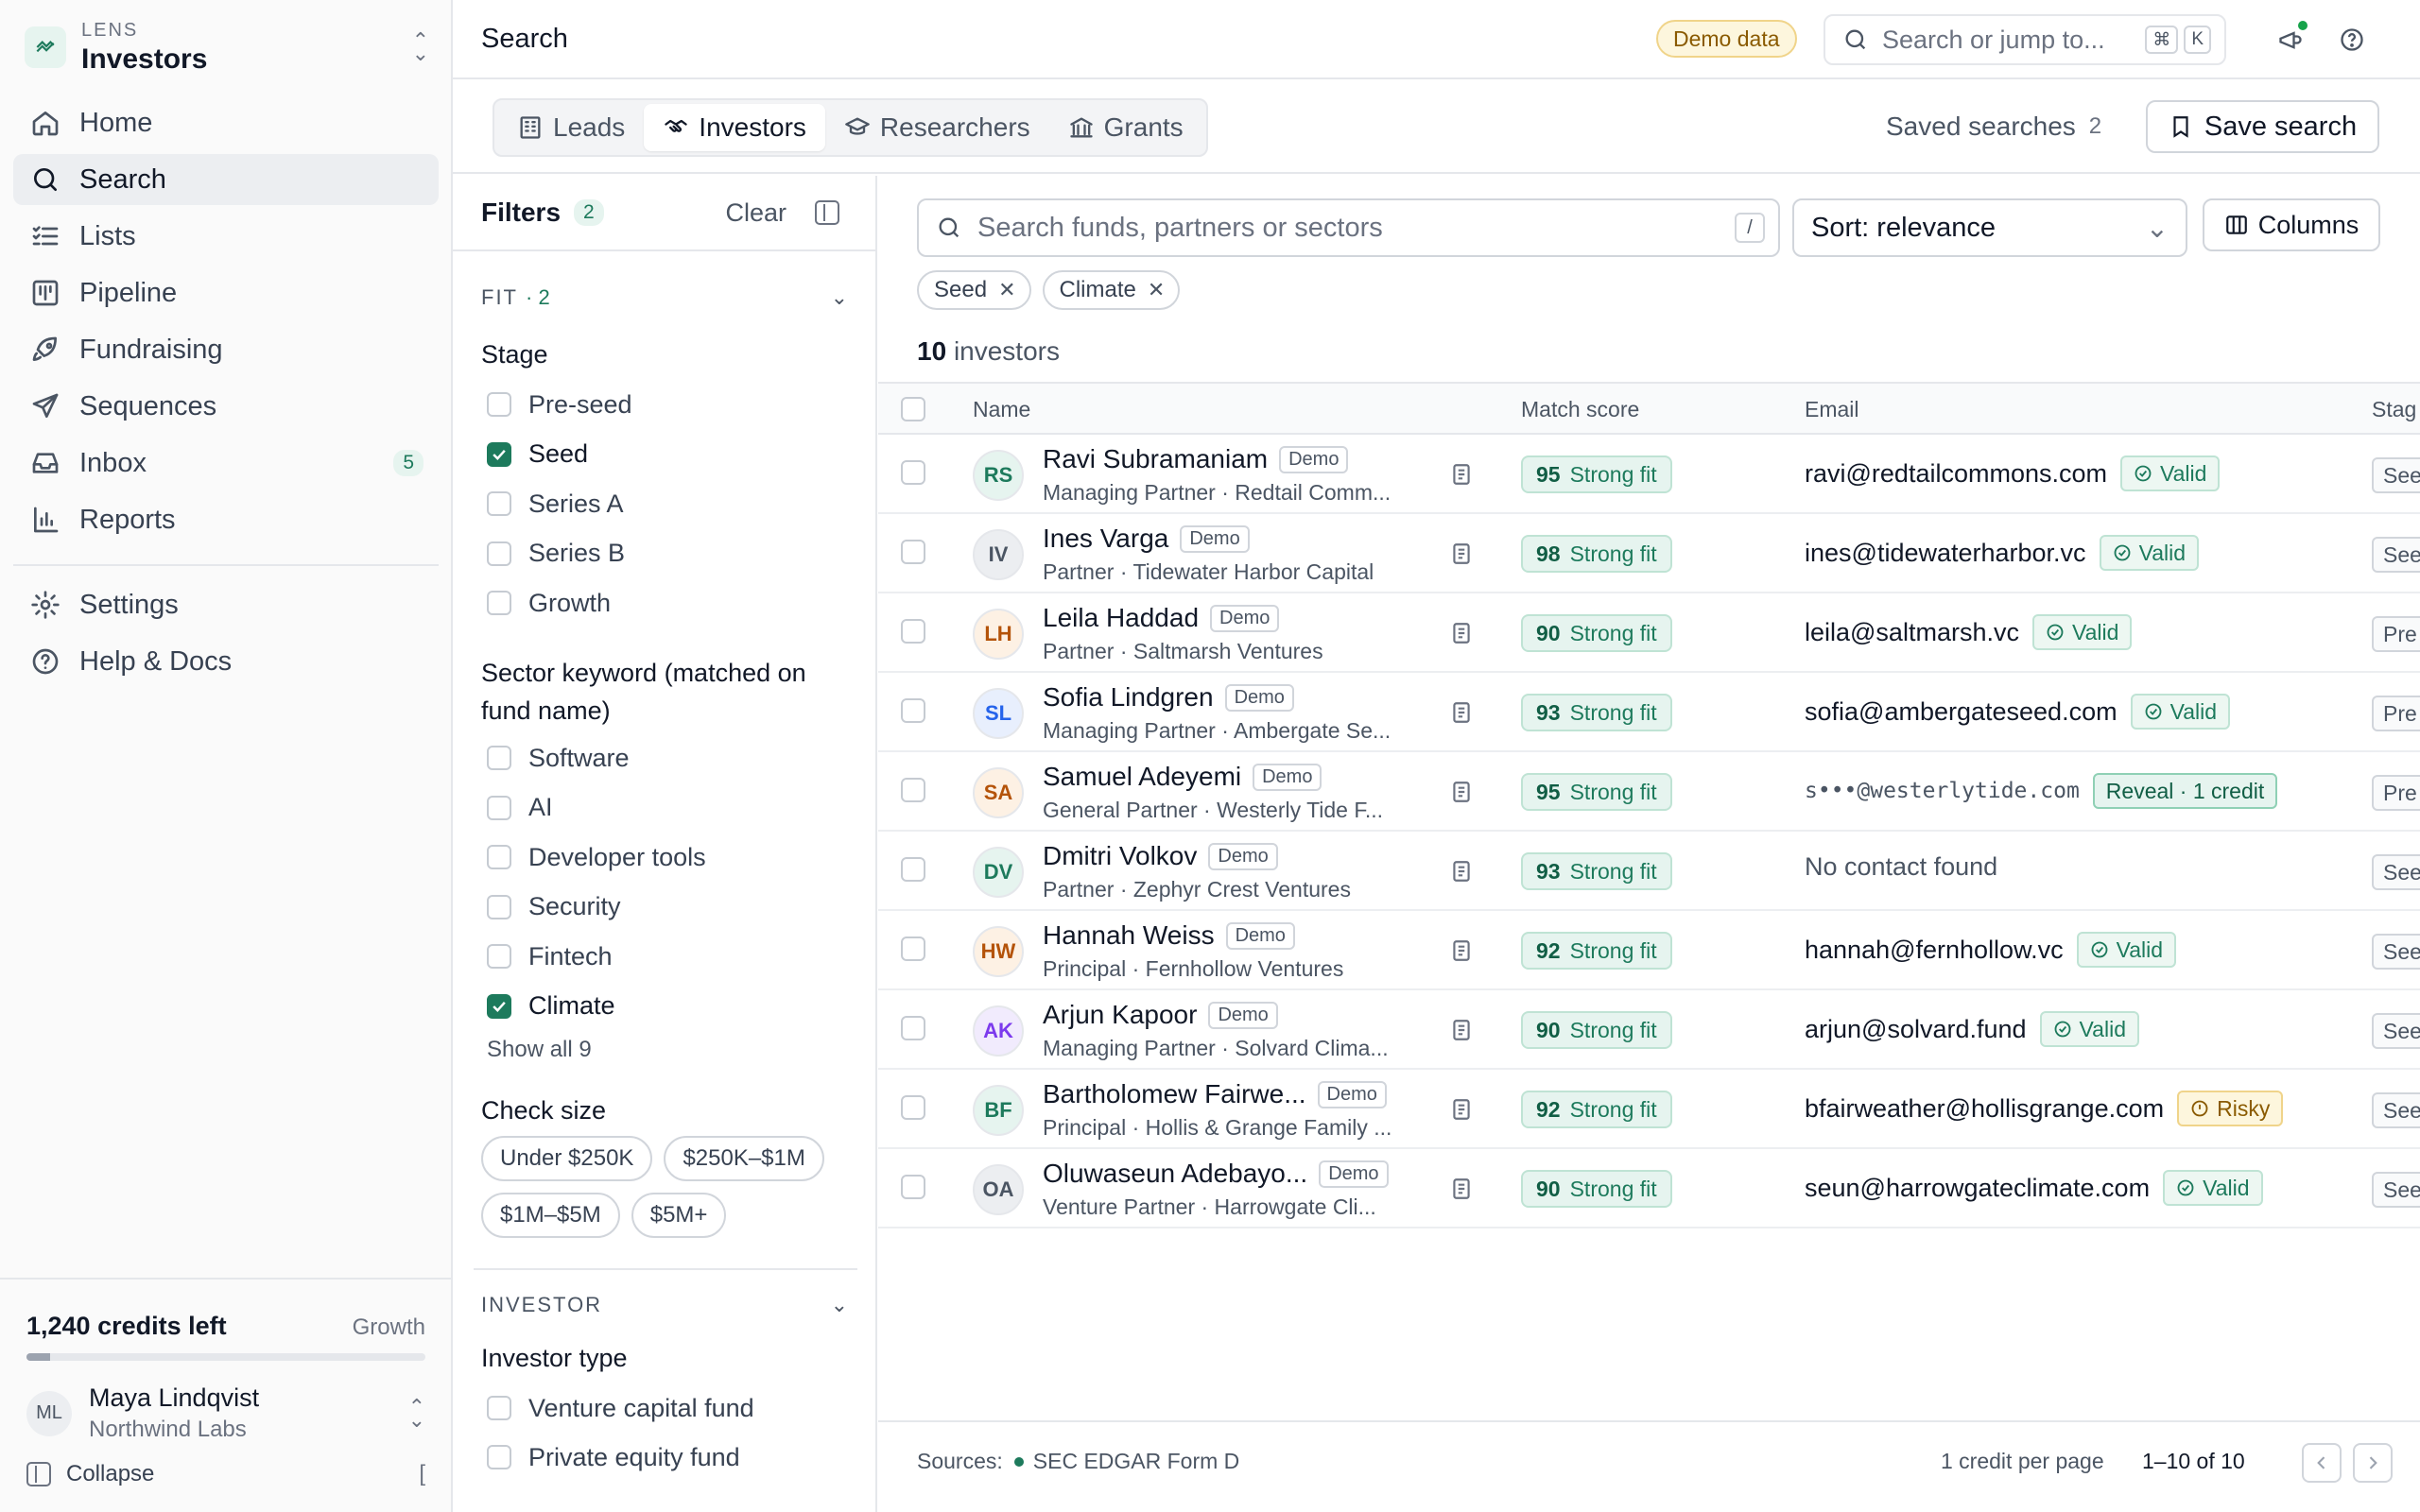 The width and height of the screenshot is (2420, 1512). What do you see at coordinates (559, 404) in the screenshot?
I see `filter-option-pre-seed: Pre-seed` at bounding box center [559, 404].